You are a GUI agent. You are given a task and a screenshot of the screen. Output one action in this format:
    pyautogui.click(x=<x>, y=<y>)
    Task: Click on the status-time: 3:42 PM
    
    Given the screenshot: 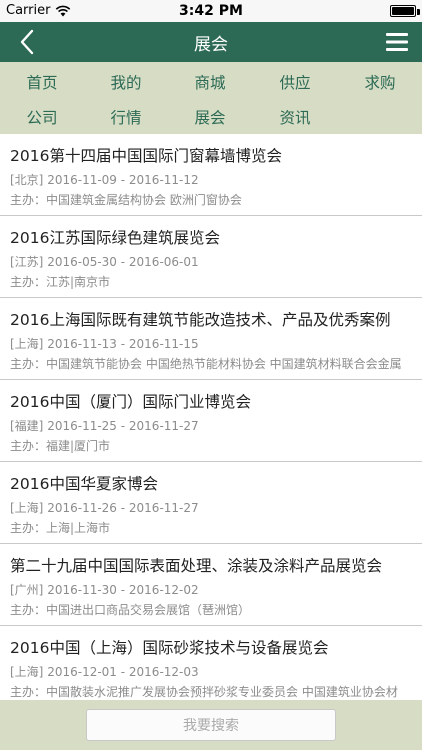 What is the action you would take?
    pyautogui.click(x=211, y=11)
    